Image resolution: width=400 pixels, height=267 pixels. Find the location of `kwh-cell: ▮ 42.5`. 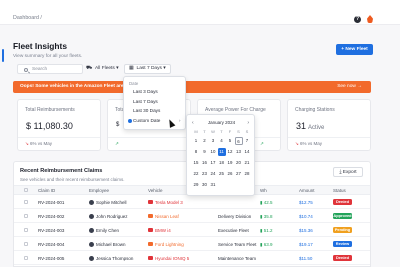

kwh-cell: ▮ 42.5 is located at coordinates (266, 202).